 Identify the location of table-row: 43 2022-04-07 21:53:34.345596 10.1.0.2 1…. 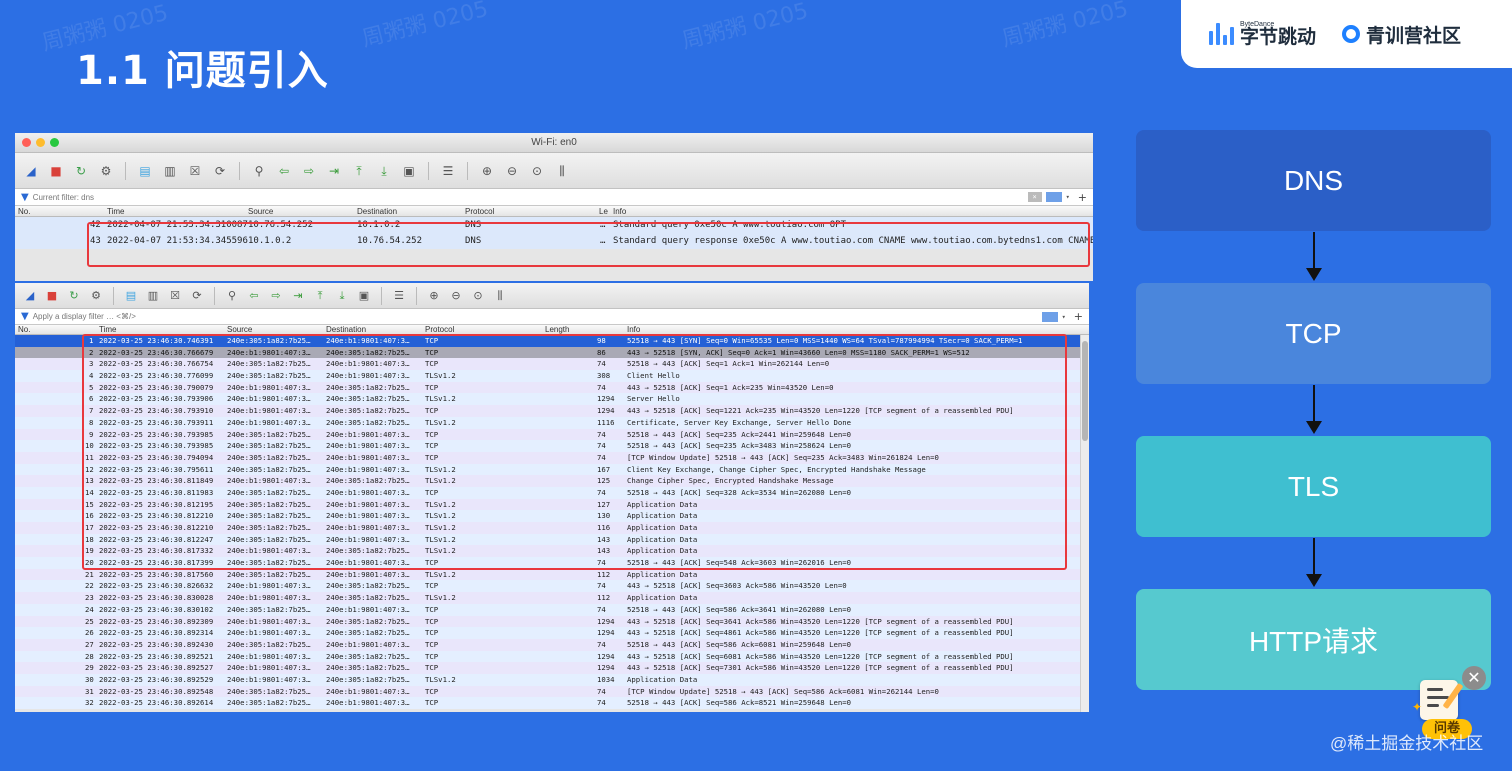
(554, 241).